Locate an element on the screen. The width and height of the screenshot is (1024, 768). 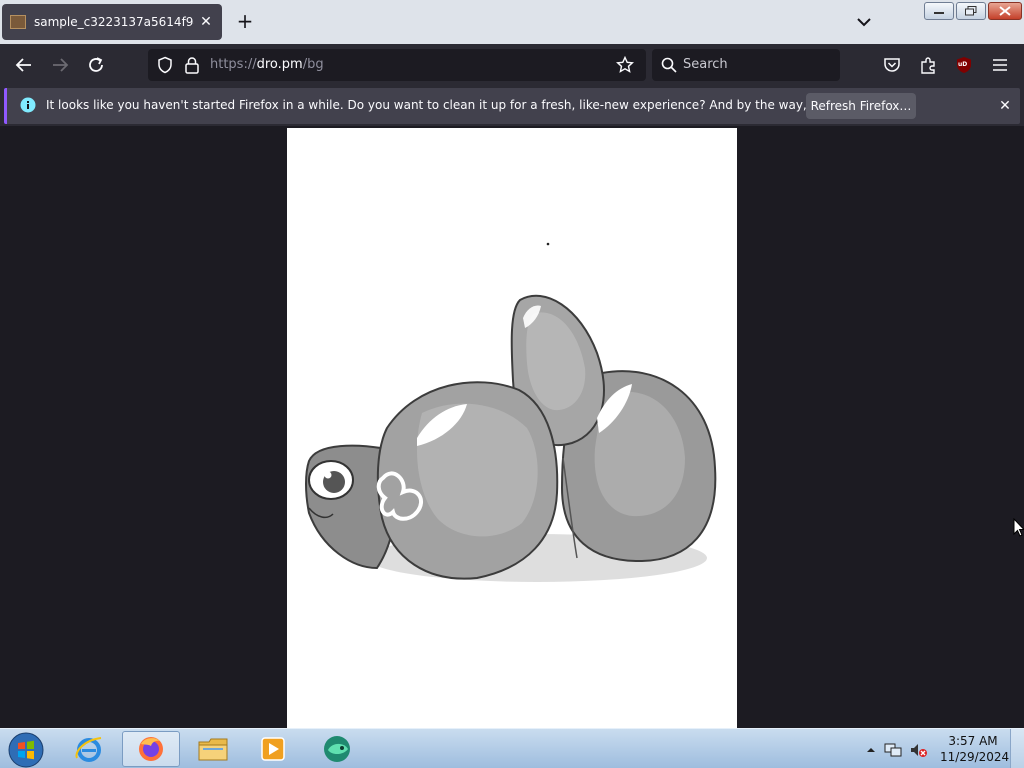
forward-button is located at coordinates (60, 65).